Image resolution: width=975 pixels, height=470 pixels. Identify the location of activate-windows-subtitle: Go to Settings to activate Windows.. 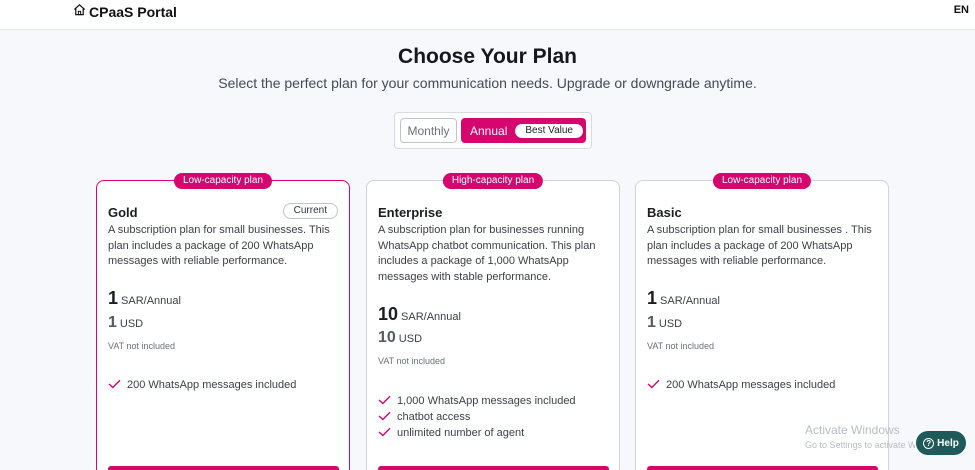
(860, 445).